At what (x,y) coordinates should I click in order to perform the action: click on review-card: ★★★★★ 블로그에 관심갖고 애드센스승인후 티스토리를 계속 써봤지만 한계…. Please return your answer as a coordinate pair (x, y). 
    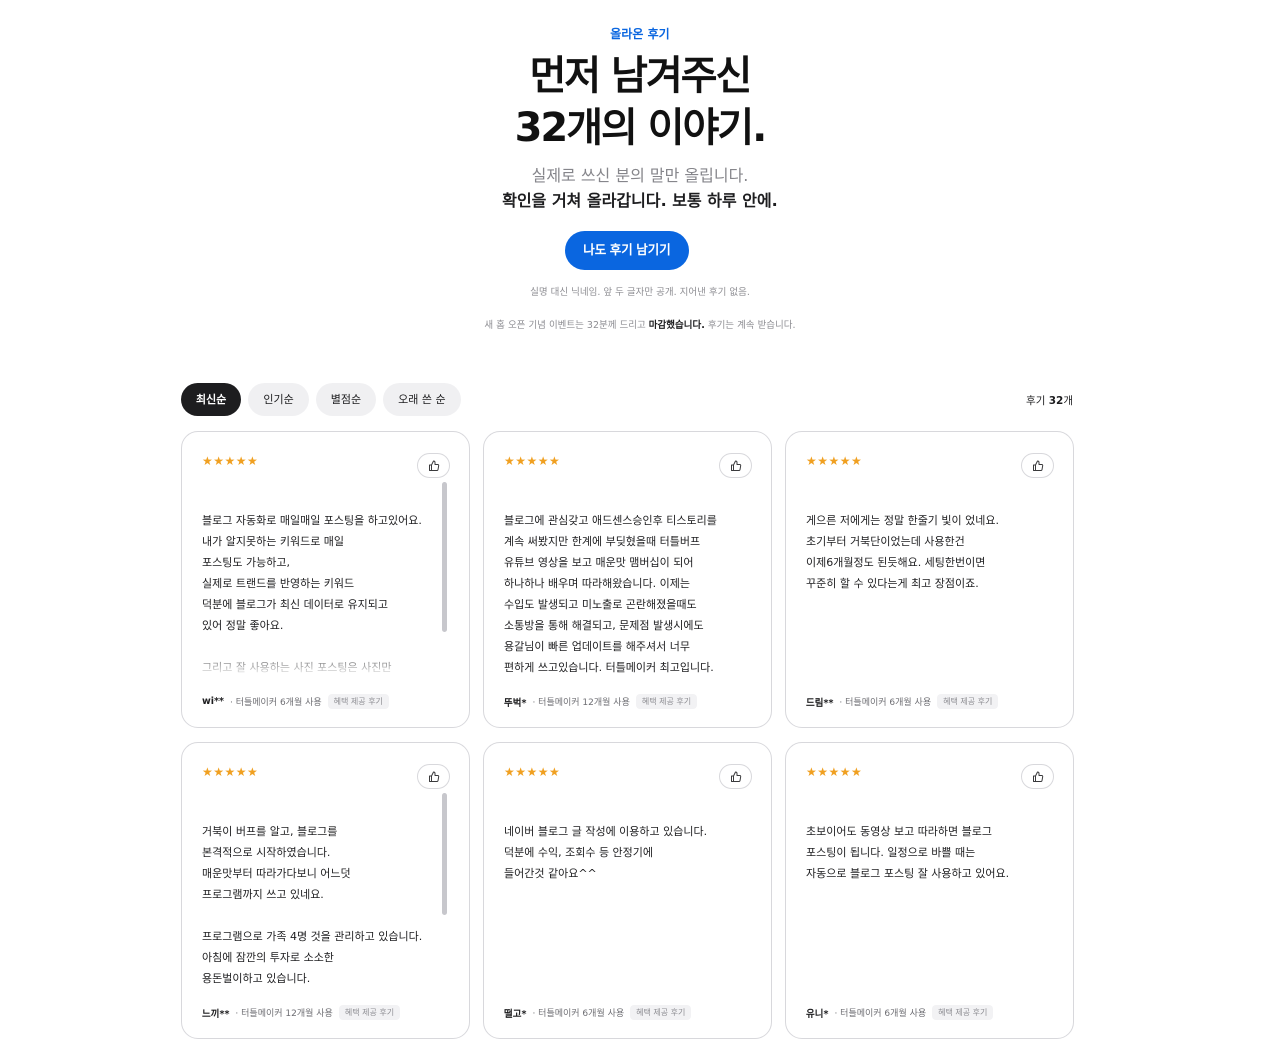
    Looking at the image, I should click on (627, 579).